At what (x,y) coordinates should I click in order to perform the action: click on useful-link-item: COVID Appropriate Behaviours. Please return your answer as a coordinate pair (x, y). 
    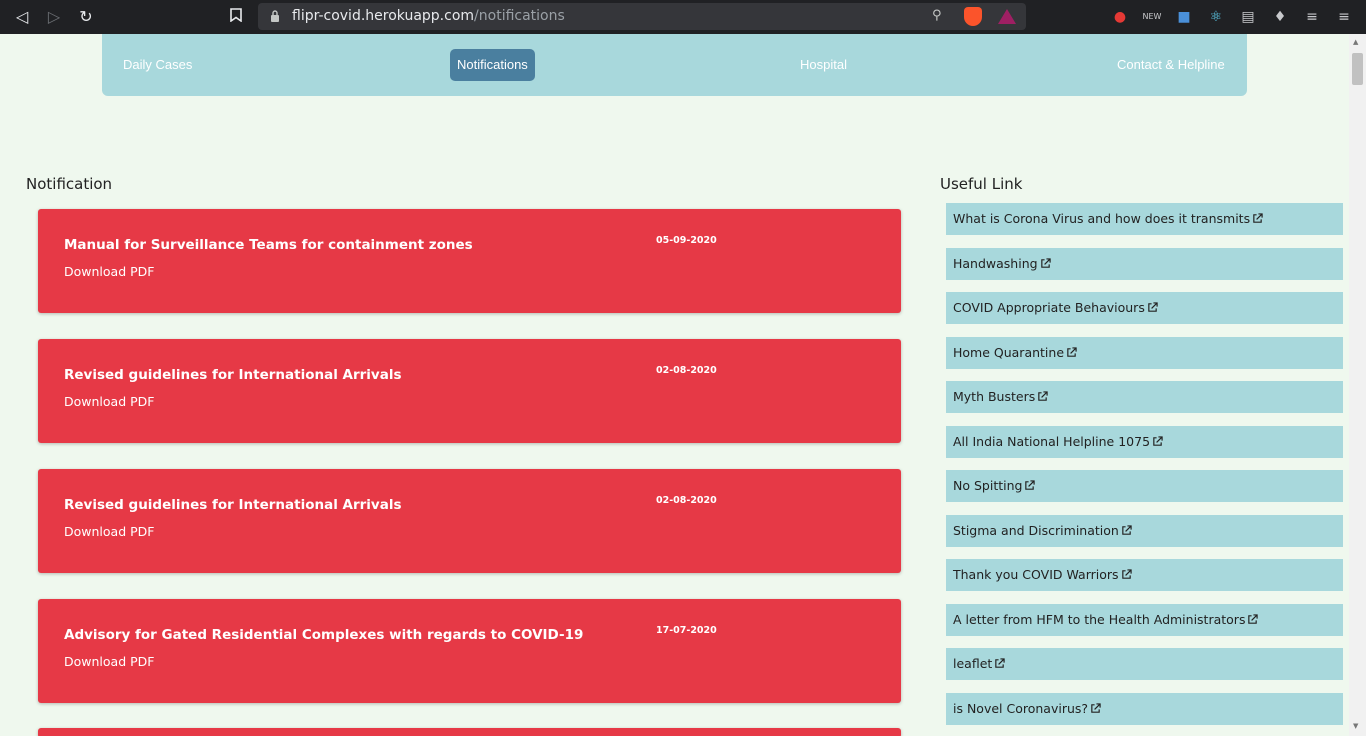
    Looking at the image, I should click on (1144, 308).